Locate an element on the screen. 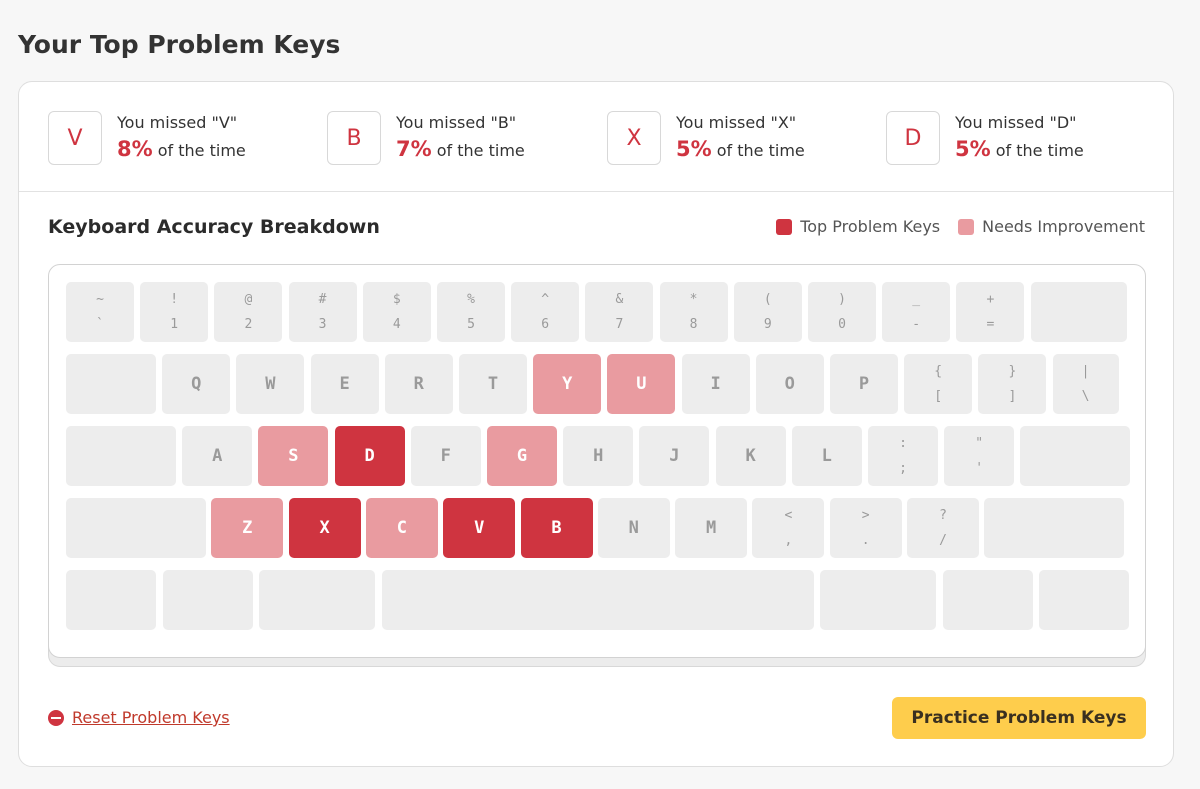  key: S is located at coordinates (293, 456).